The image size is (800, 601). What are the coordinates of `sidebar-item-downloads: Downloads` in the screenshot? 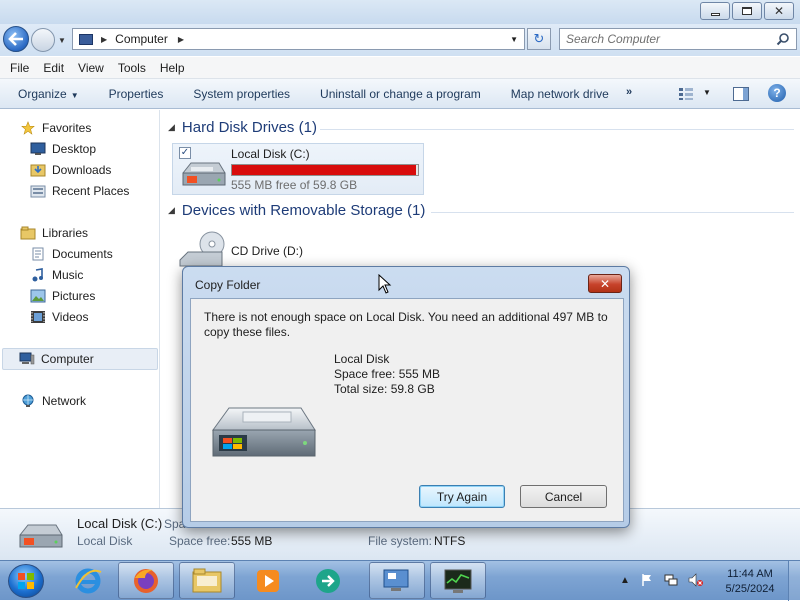 It's located at (70, 170).